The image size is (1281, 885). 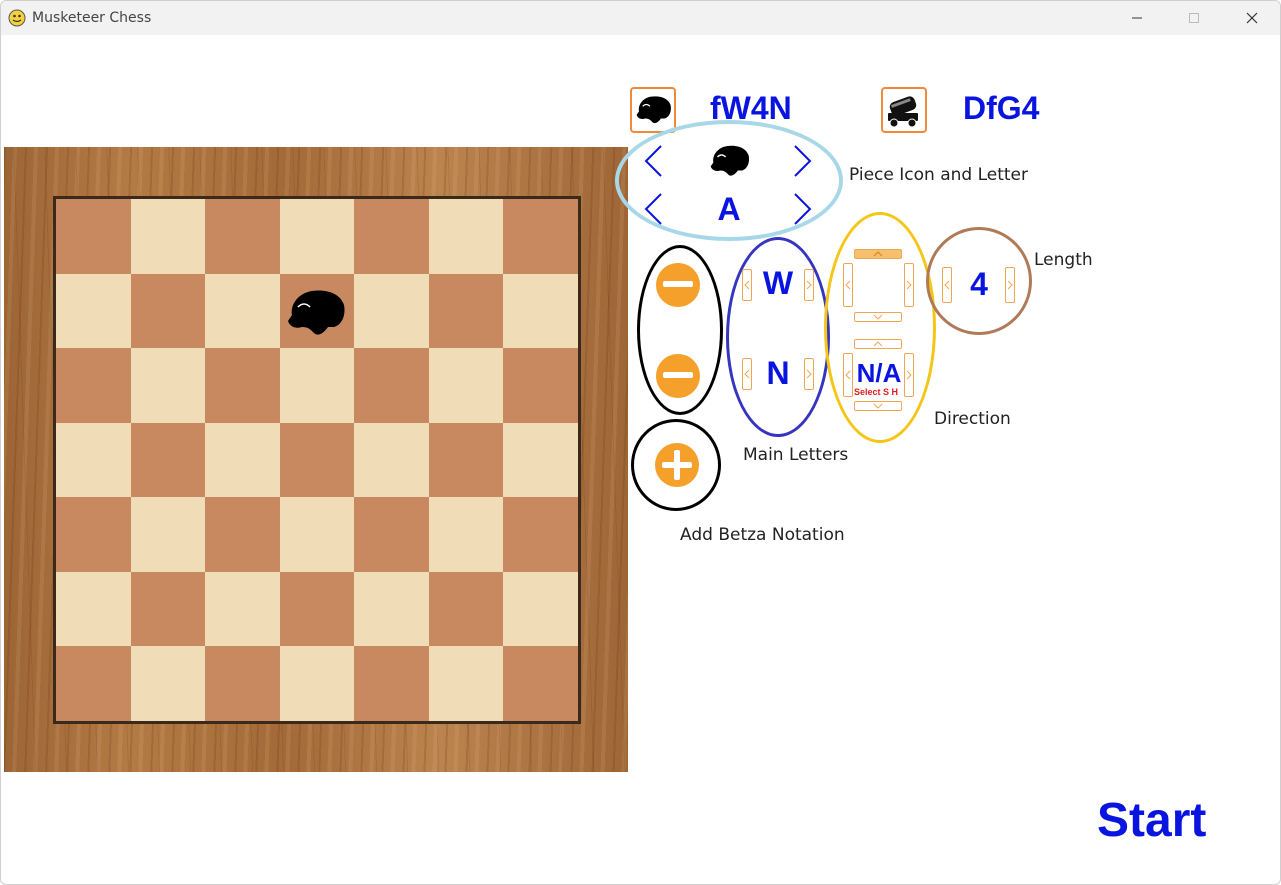 What do you see at coordinates (762, 535) in the screenshot?
I see `add-notation-label: Add Betza Notation` at bounding box center [762, 535].